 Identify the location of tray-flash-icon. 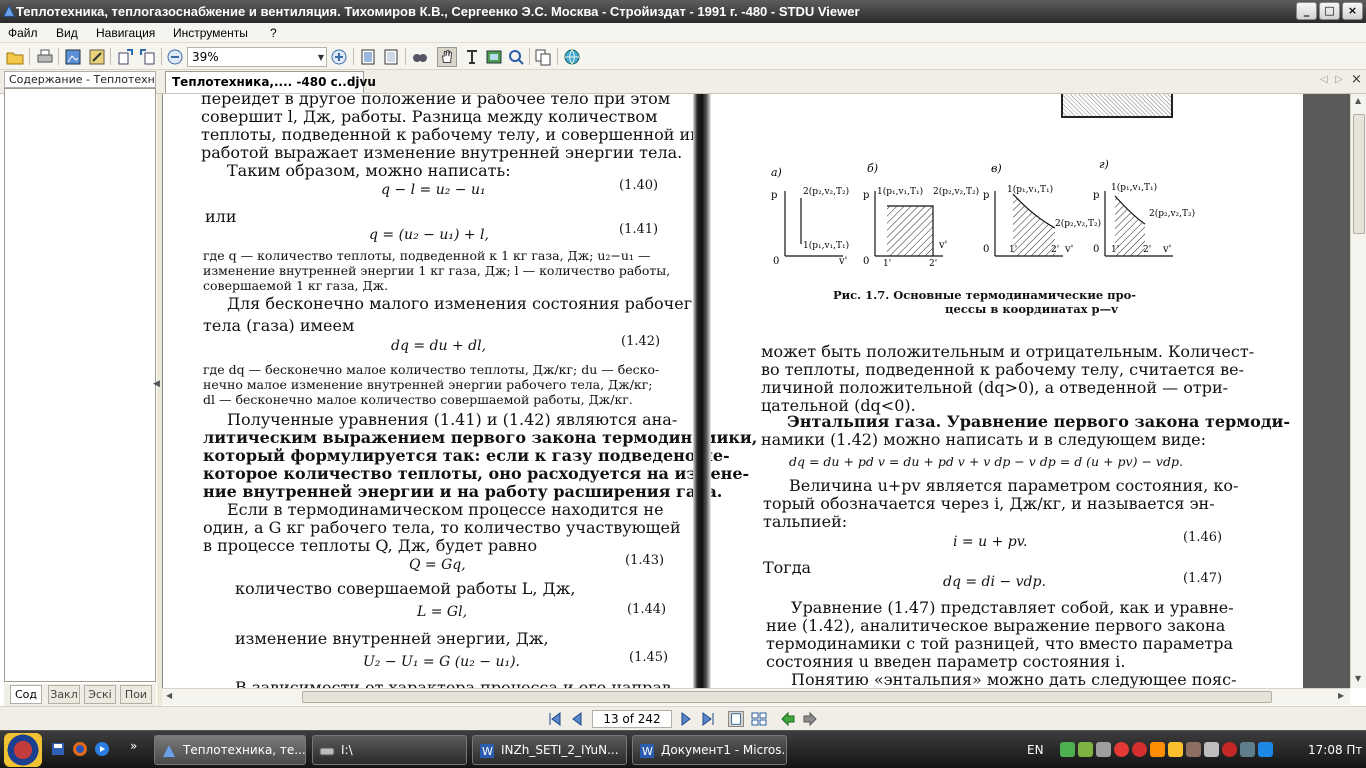
(1229, 749).